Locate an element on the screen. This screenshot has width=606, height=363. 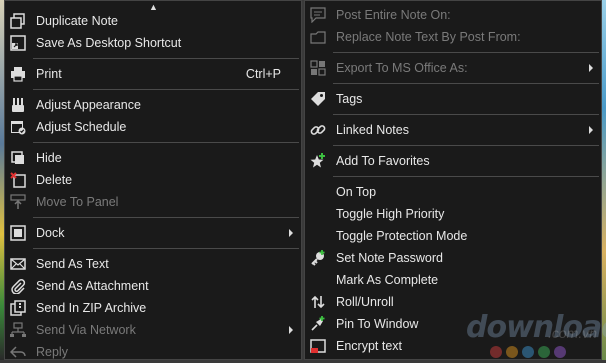
dock-icon is located at coordinates (18, 233).